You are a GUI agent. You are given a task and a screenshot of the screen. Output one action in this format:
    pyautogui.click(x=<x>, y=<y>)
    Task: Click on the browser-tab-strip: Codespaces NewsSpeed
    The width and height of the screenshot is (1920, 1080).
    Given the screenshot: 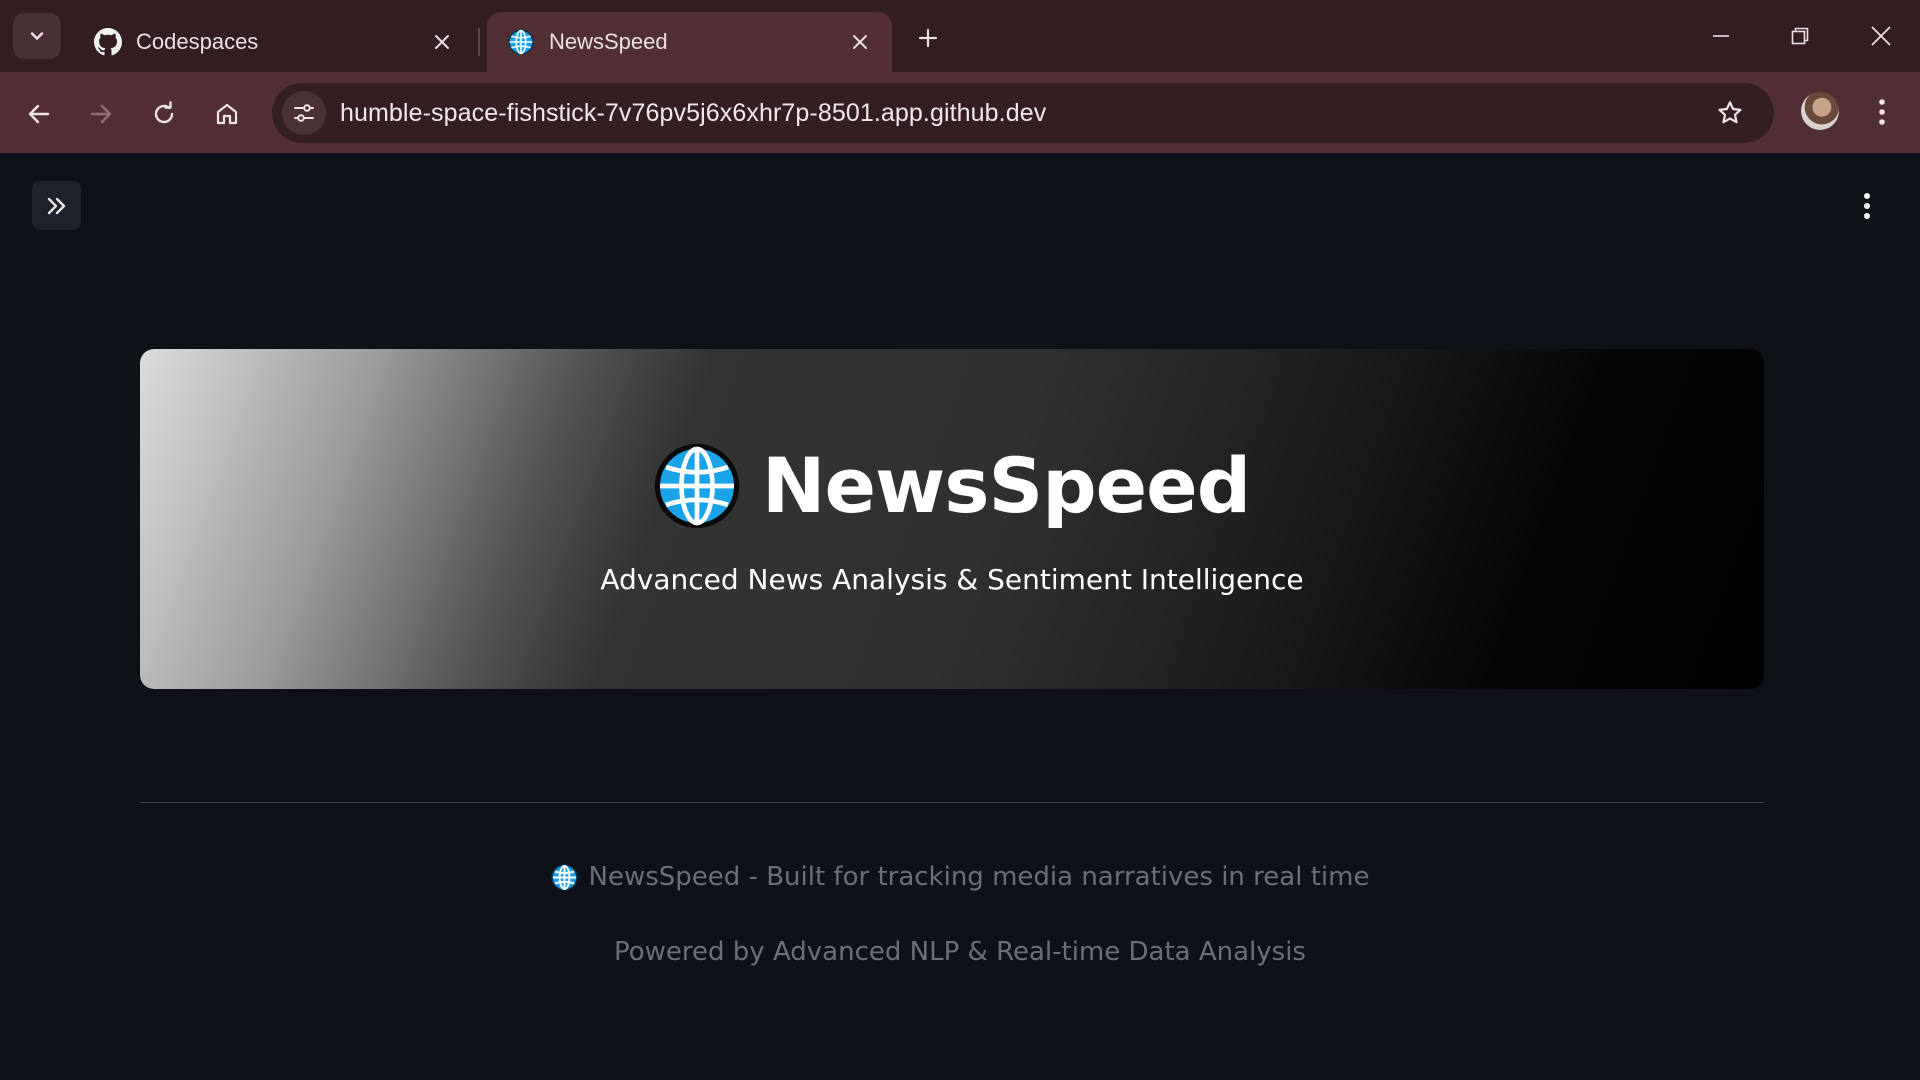 What is the action you would take?
    pyautogui.click(x=960, y=36)
    